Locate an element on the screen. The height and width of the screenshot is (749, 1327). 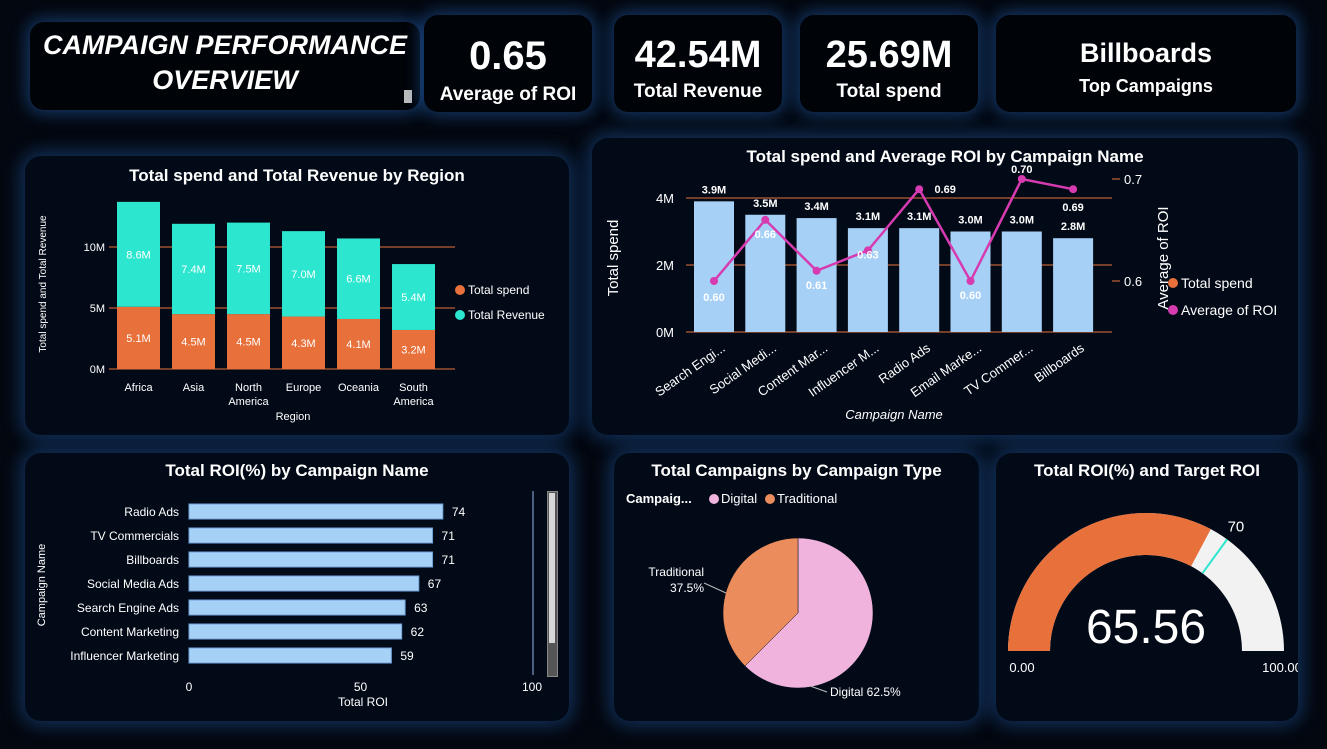
scrollbar-thumb is located at coordinates (552, 568).